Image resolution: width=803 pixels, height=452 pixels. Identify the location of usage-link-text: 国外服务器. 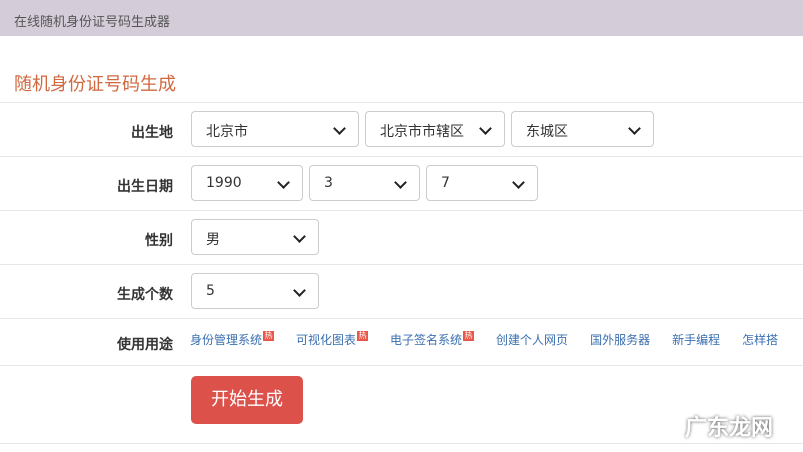
(620, 340).